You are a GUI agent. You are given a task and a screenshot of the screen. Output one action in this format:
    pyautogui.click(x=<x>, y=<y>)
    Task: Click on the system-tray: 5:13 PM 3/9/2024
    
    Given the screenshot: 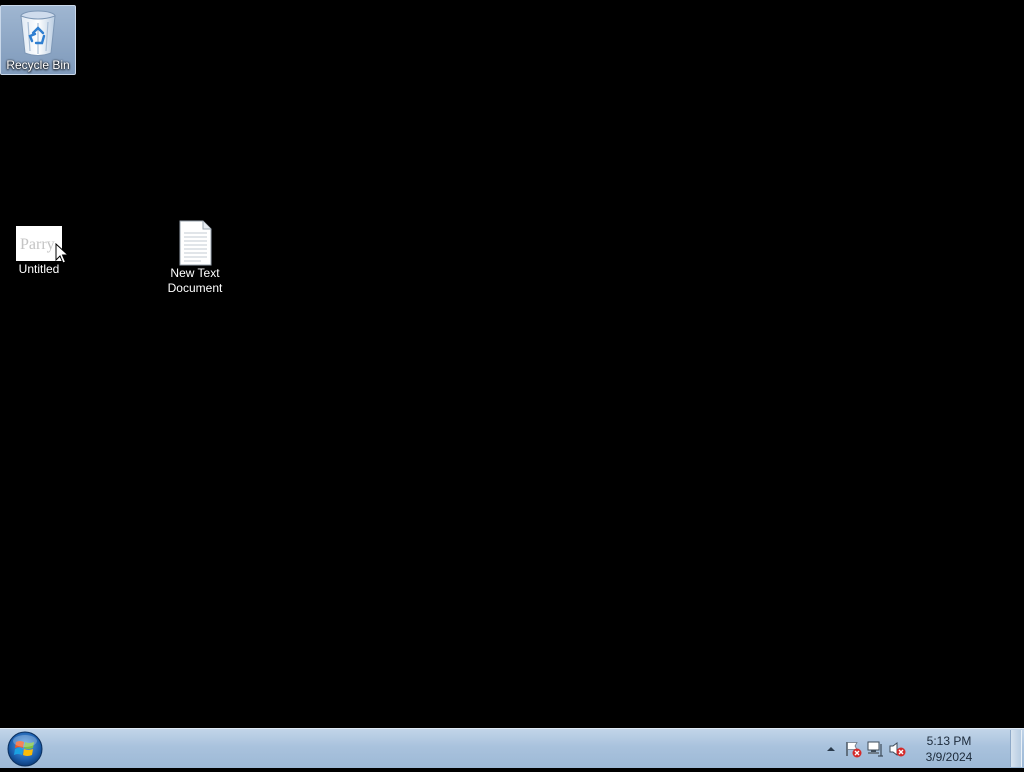 What is the action you would take?
    pyautogui.click(x=913, y=749)
    